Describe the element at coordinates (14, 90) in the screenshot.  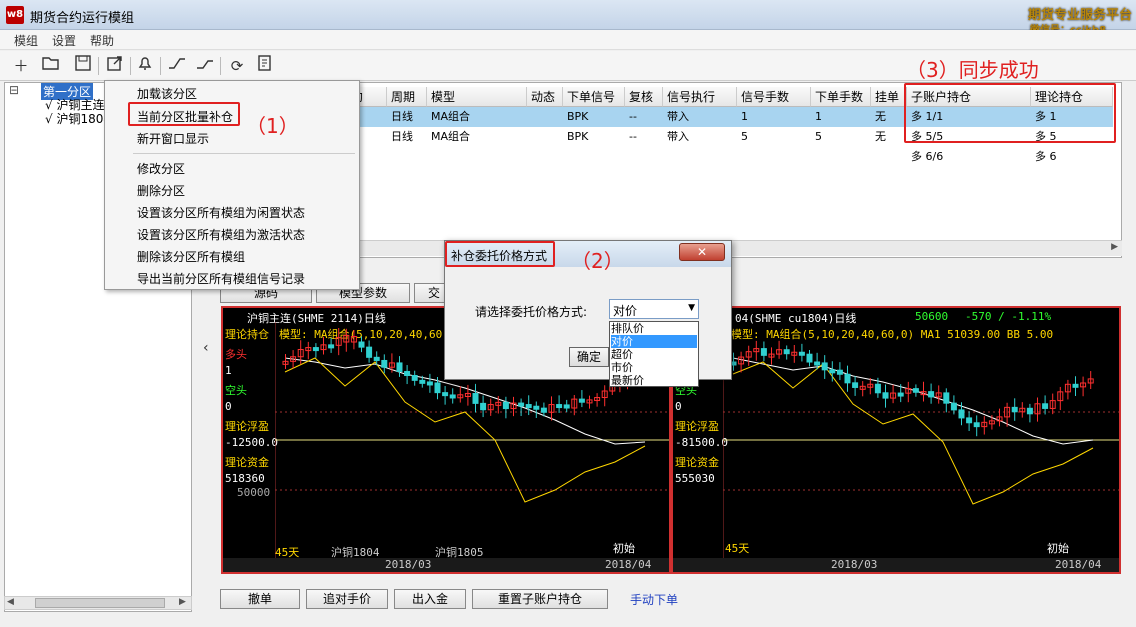
I see `tree-expander-icon: ⊟` at that location.